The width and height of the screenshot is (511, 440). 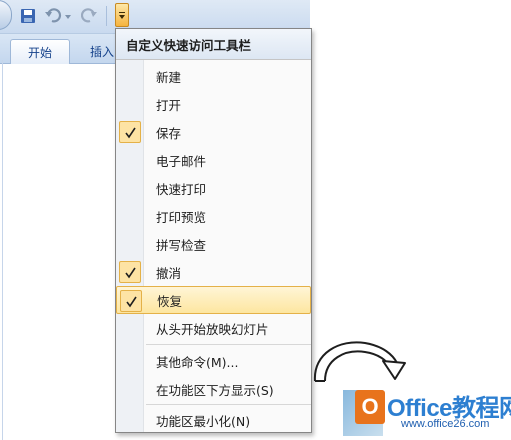 What do you see at coordinates (169, 105) in the screenshot?
I see `menu-item-label: 打开` at bounding box center [169, 105].